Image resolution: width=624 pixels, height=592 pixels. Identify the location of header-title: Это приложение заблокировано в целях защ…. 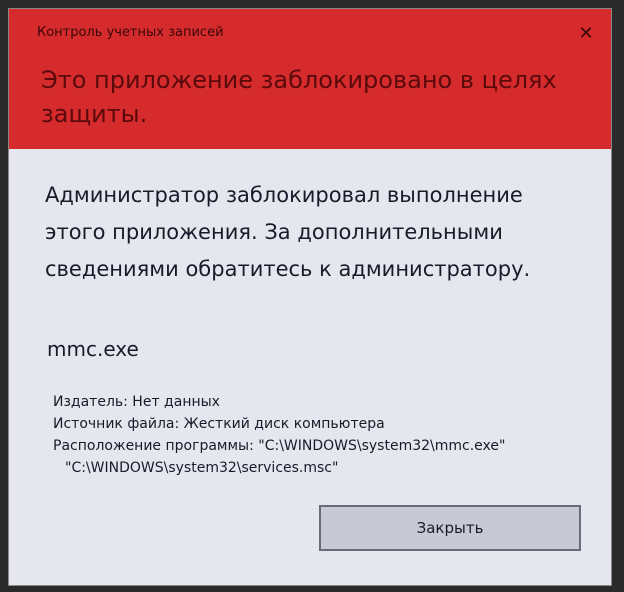
(299, 97).